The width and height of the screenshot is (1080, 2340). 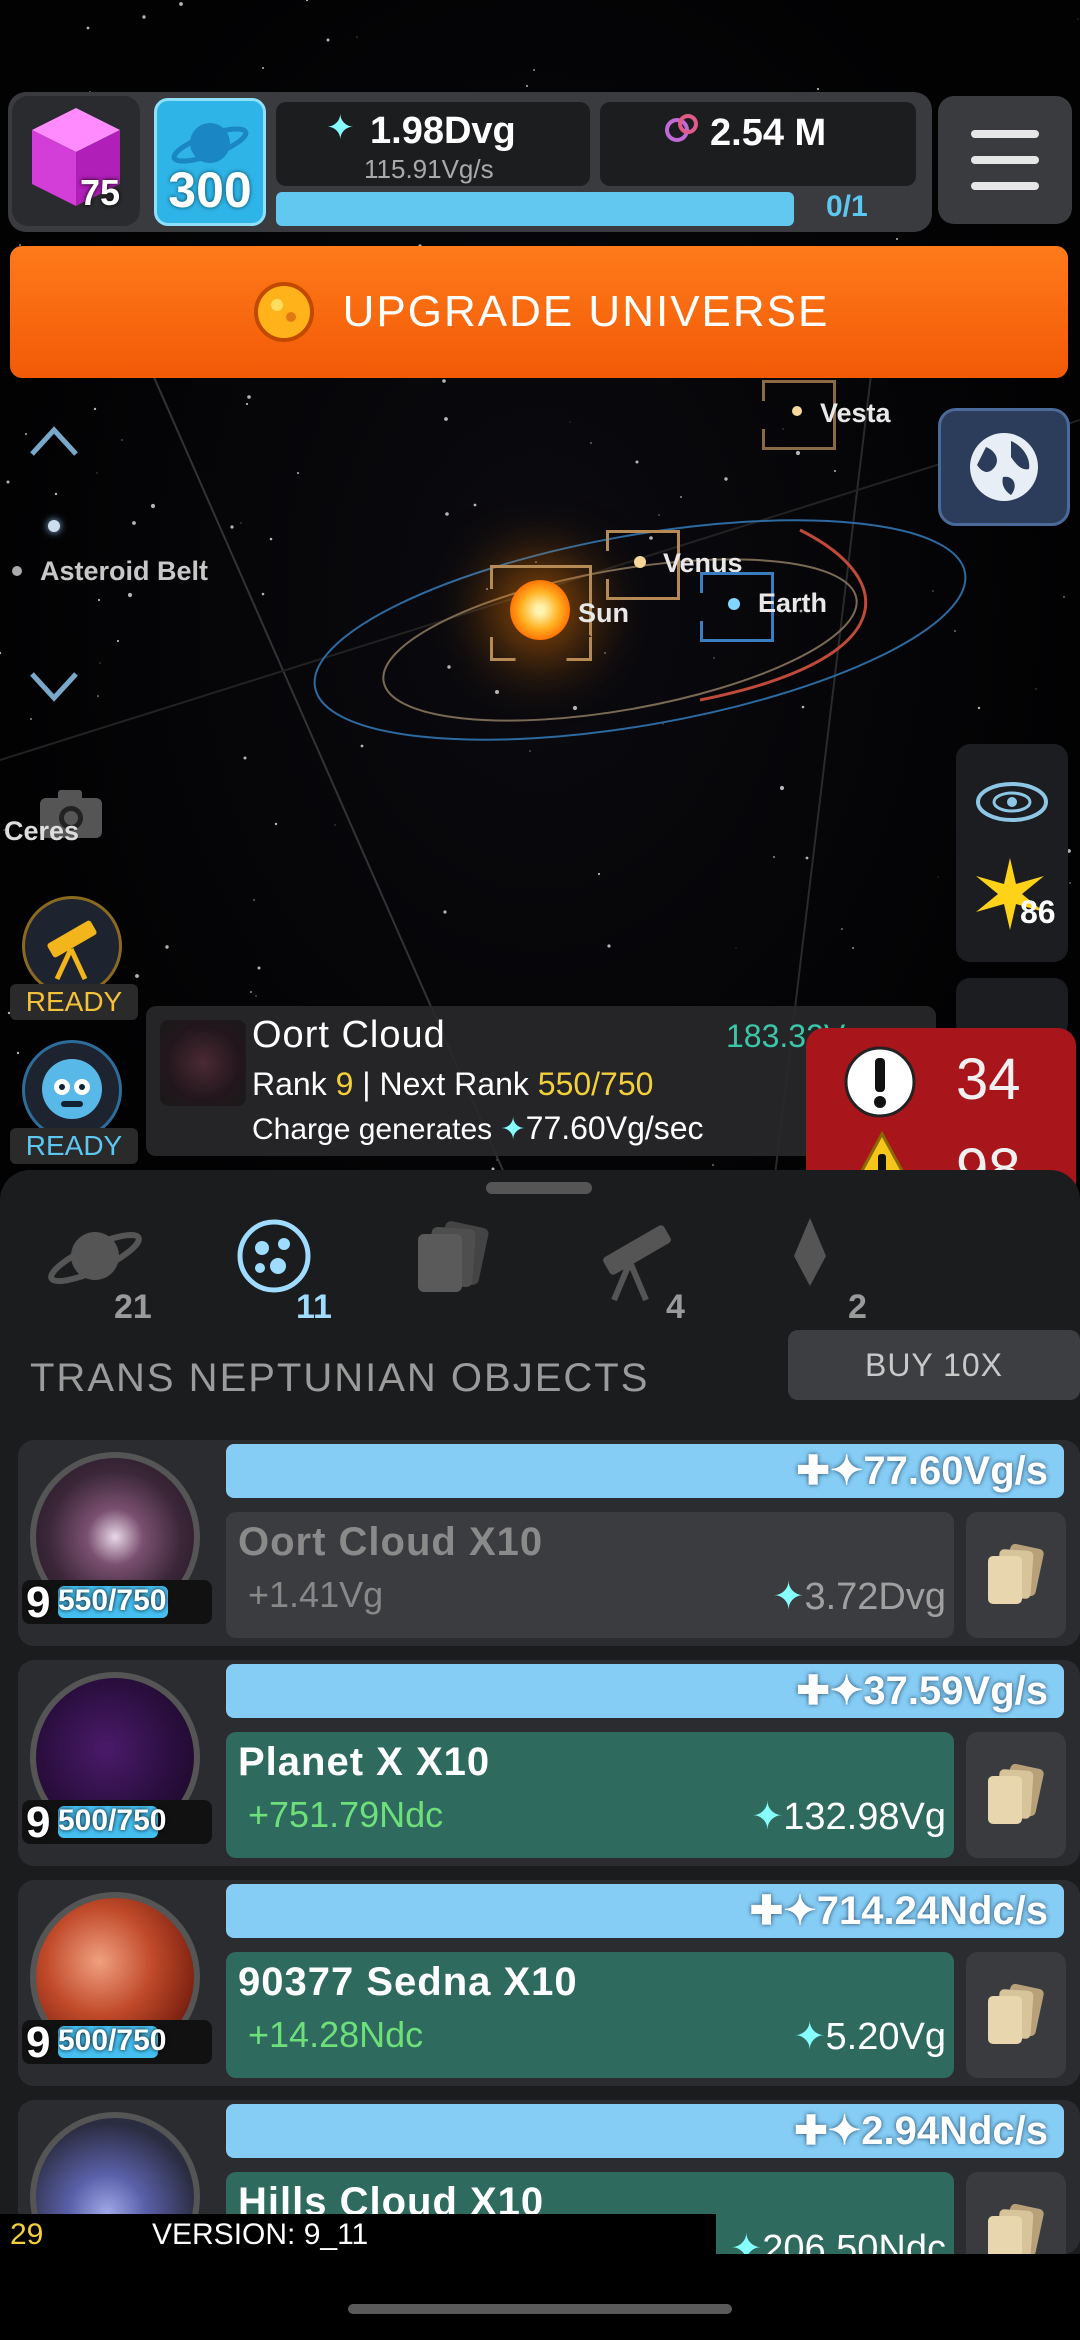 I want to click on rank-progress-text: 500/750, so click(x=112, y=2040).